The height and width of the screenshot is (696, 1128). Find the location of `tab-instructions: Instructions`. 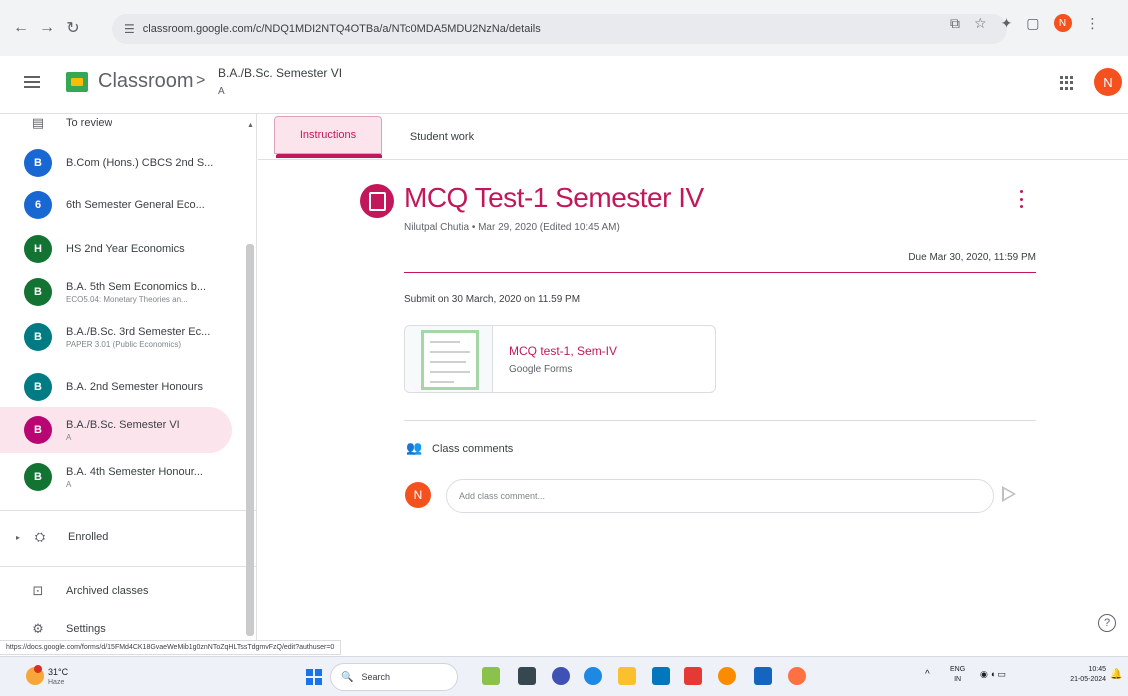

tab-instructions: Instructions is located at coordinates (328, 135).